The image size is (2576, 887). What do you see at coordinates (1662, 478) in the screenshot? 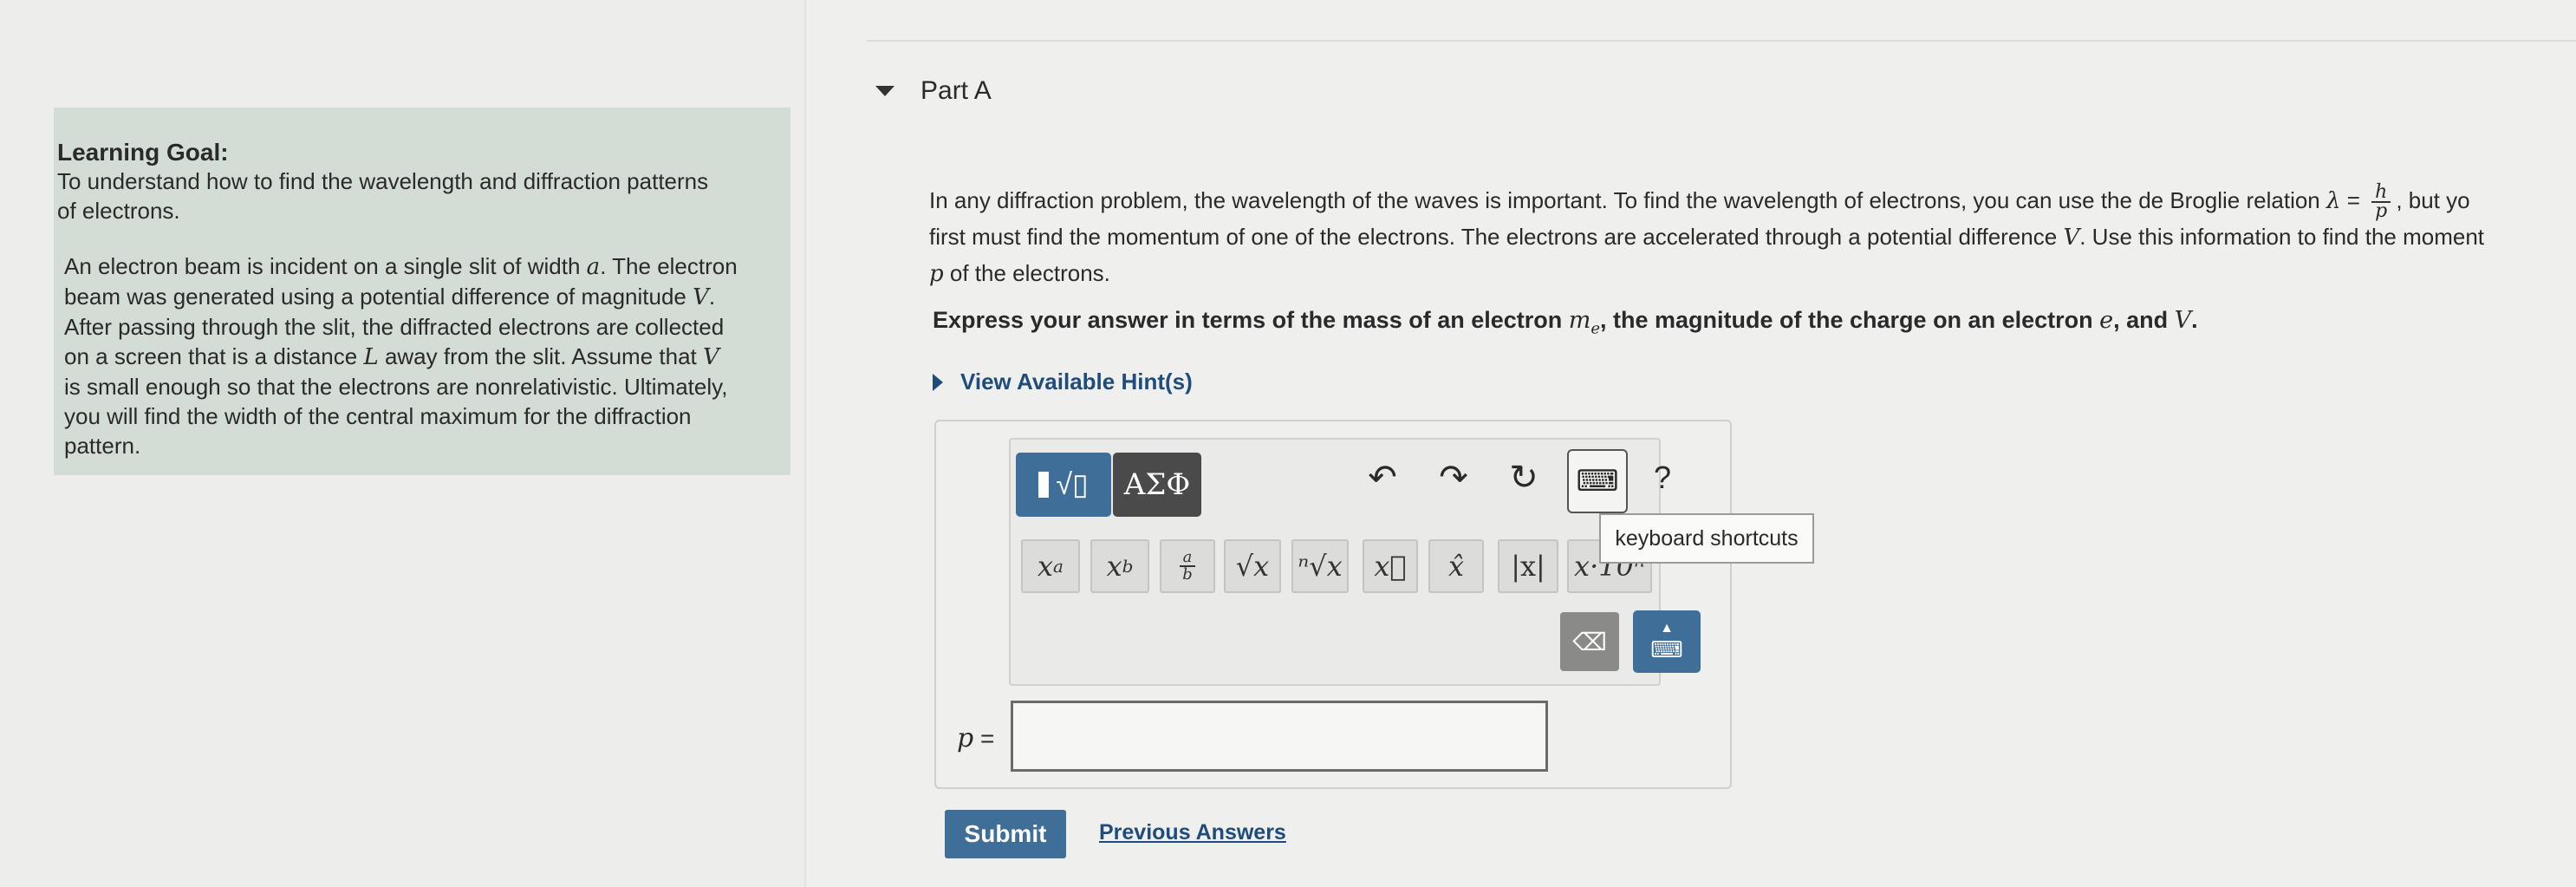
I see `help-icon: ?` at bounding box center [1662, 478].